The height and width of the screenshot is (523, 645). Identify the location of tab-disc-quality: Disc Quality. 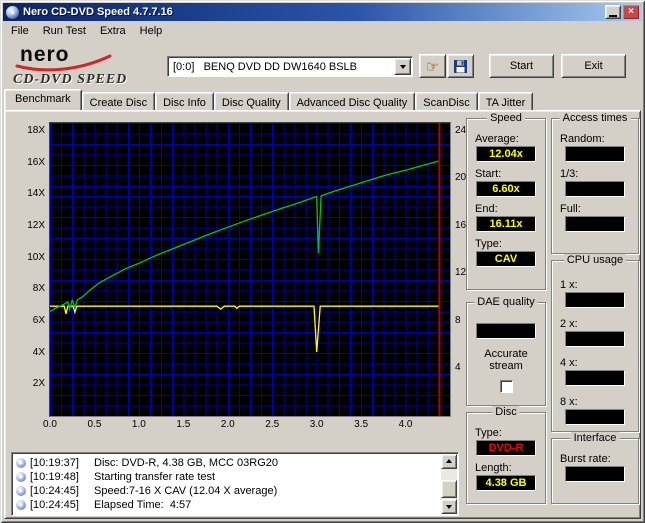
(251, 101).